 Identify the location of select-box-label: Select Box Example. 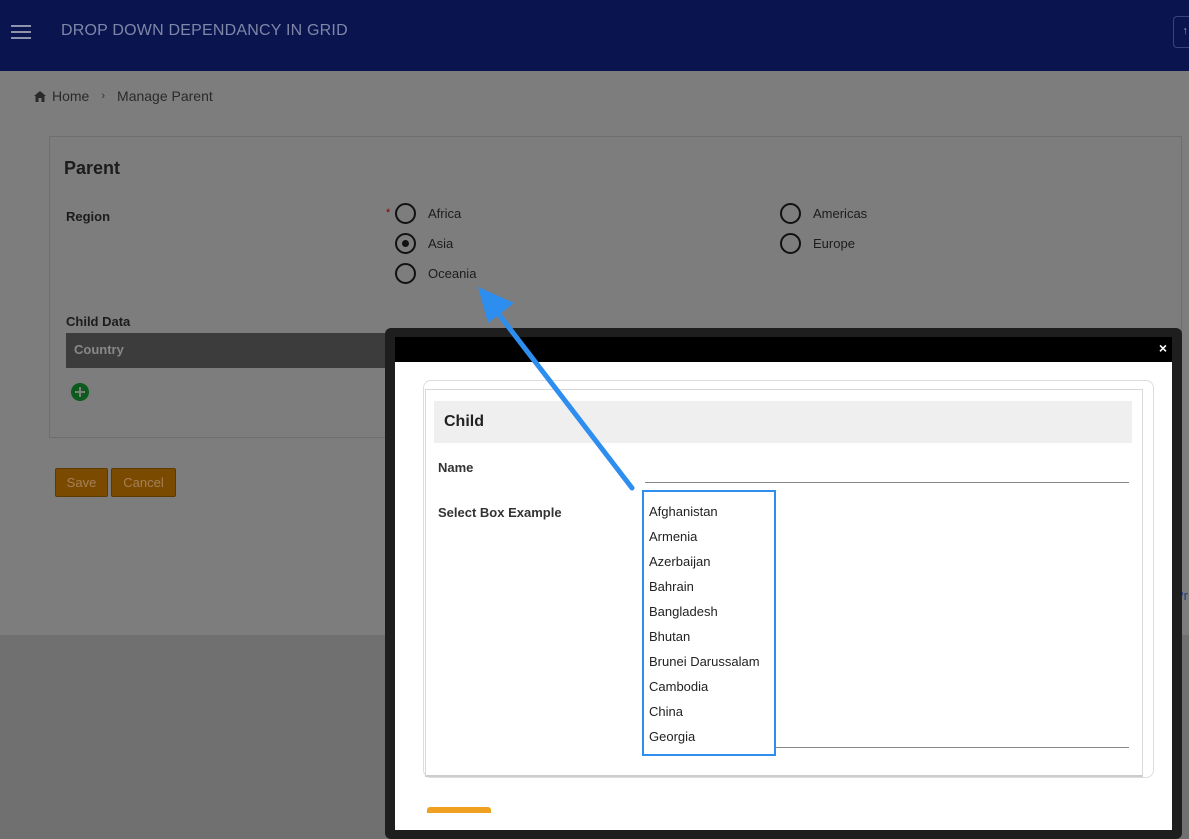
(500, 512).